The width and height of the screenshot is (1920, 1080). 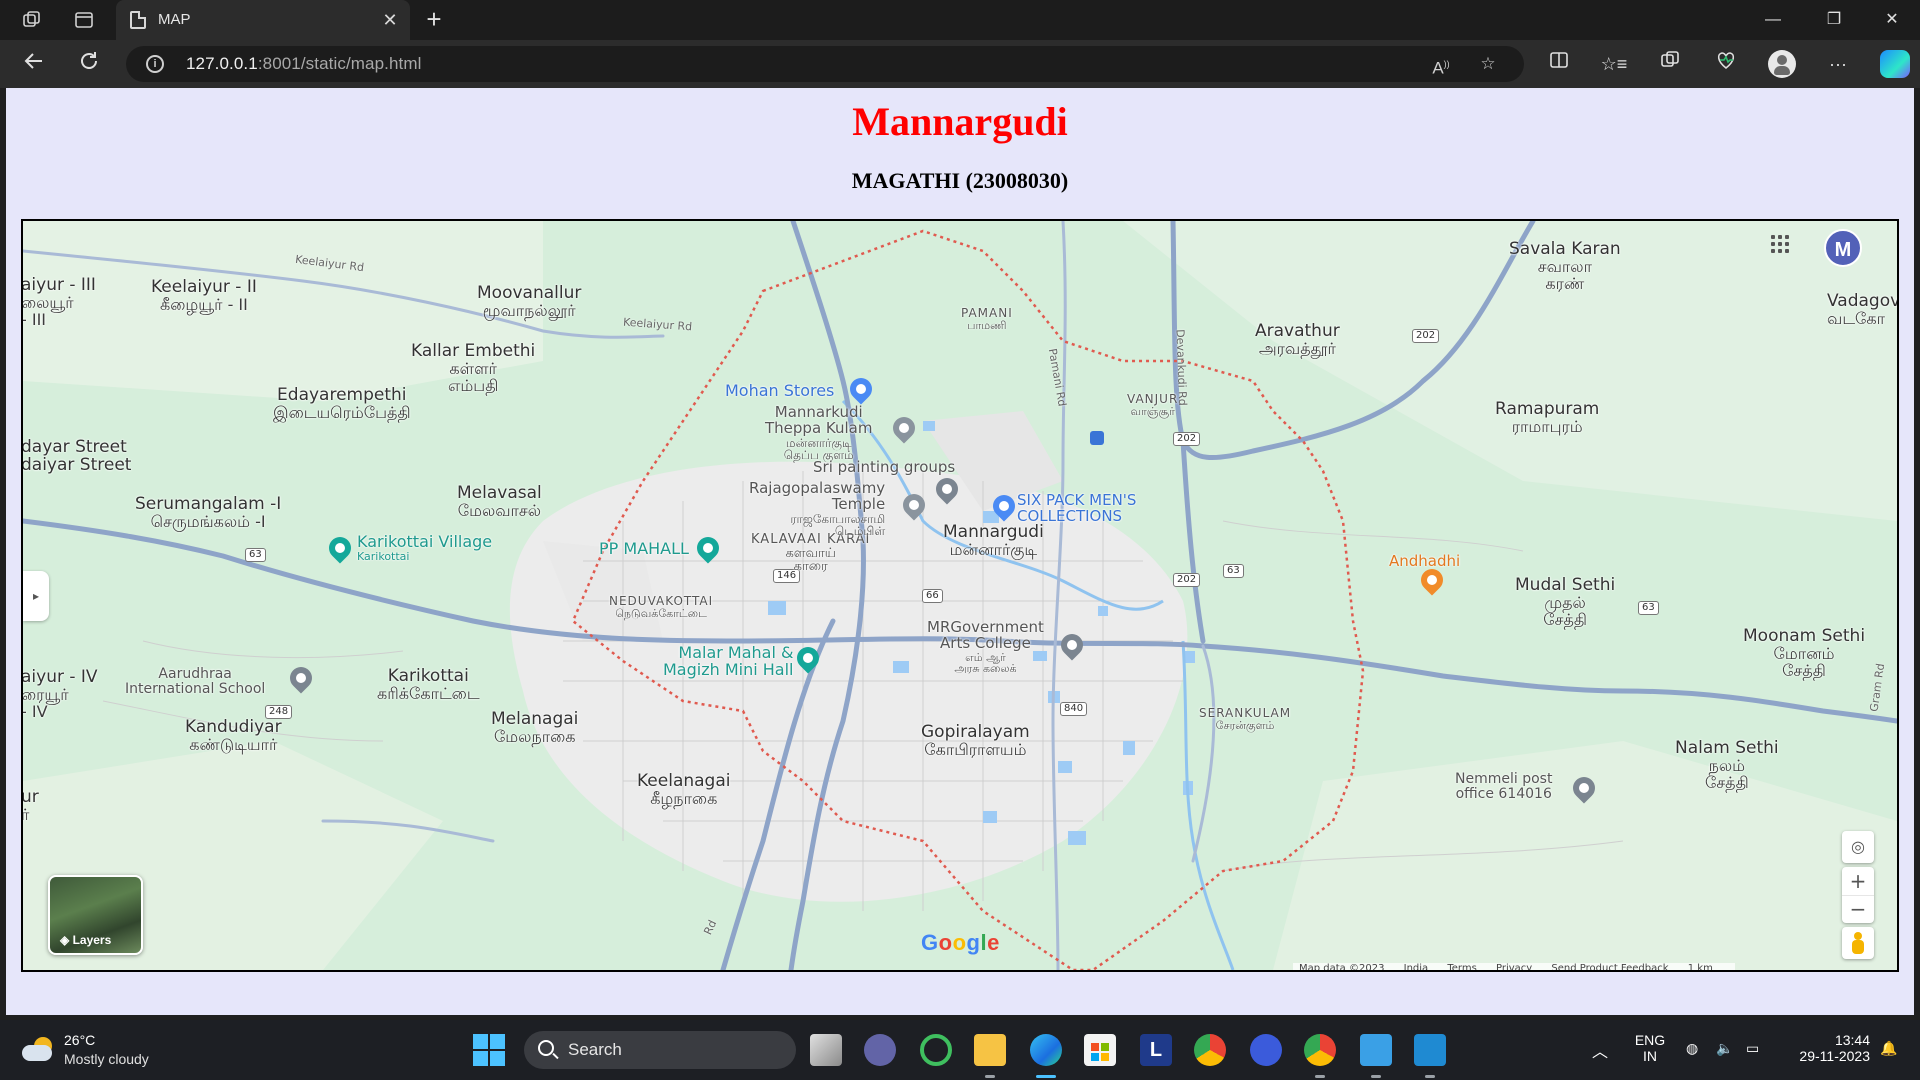 I want to click on favorites-icon: ☆≡, so click(x=1614, y=64).